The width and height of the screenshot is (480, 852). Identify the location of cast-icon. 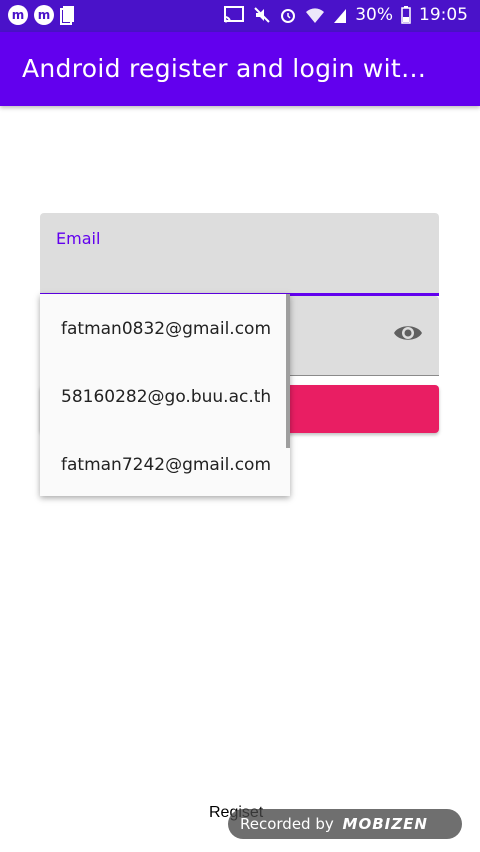
(234, 15).